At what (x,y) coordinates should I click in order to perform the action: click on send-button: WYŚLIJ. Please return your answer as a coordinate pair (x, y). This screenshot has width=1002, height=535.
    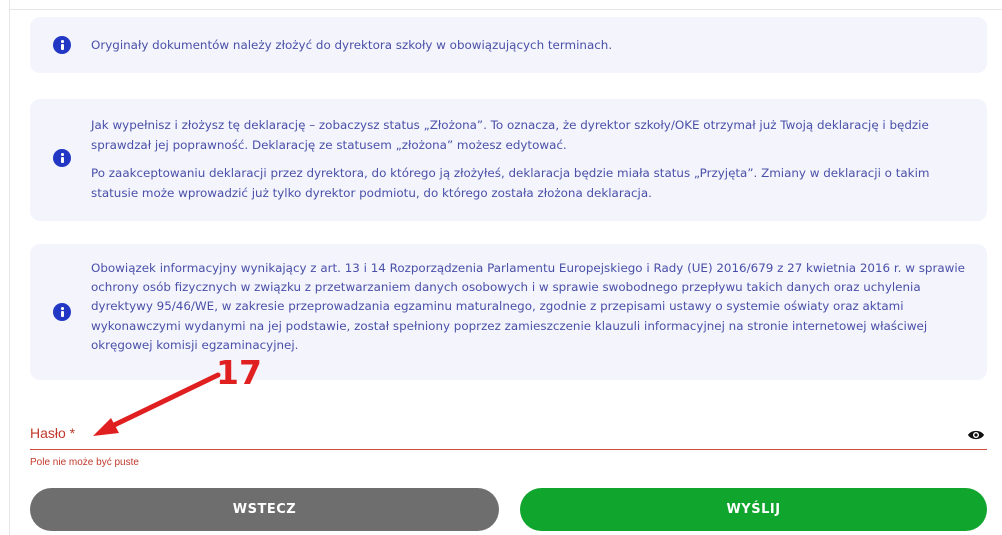
    Looking at the image, I should click on (753, 509).